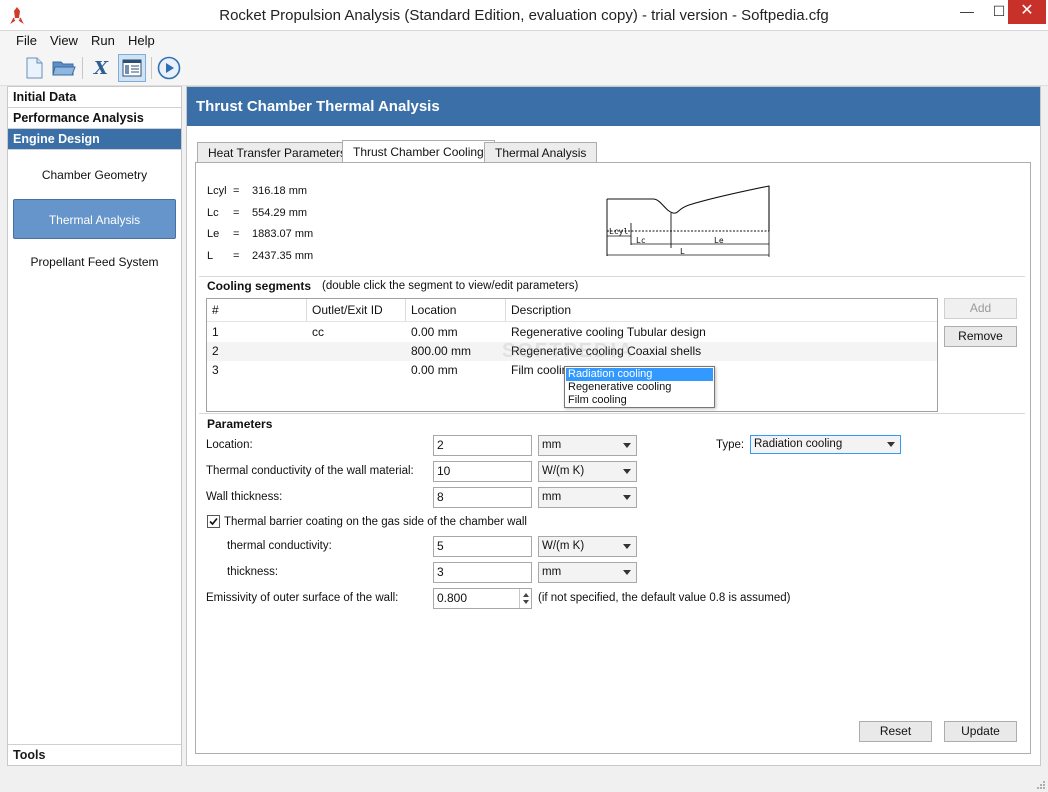  Describe the element at coordinates (64, 40) in the screenshot. I see `menu-view: View` at that location.